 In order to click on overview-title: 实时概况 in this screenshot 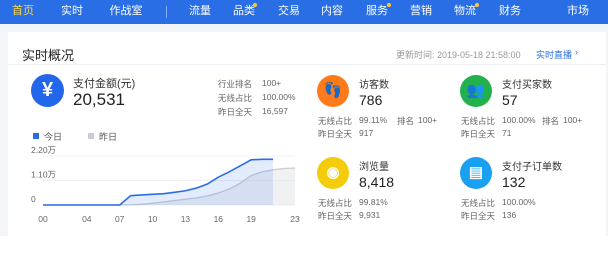, I will do `click(48, 55)`.